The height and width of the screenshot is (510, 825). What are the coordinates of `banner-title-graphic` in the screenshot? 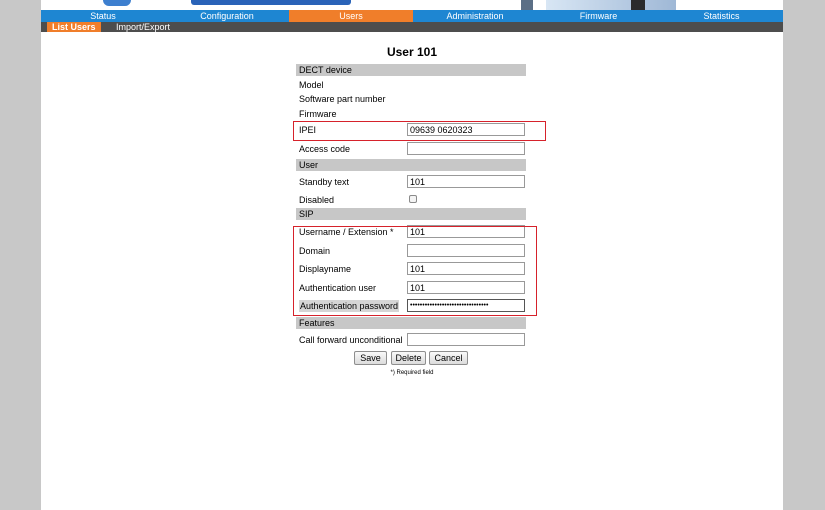 It's located at (271, 2).